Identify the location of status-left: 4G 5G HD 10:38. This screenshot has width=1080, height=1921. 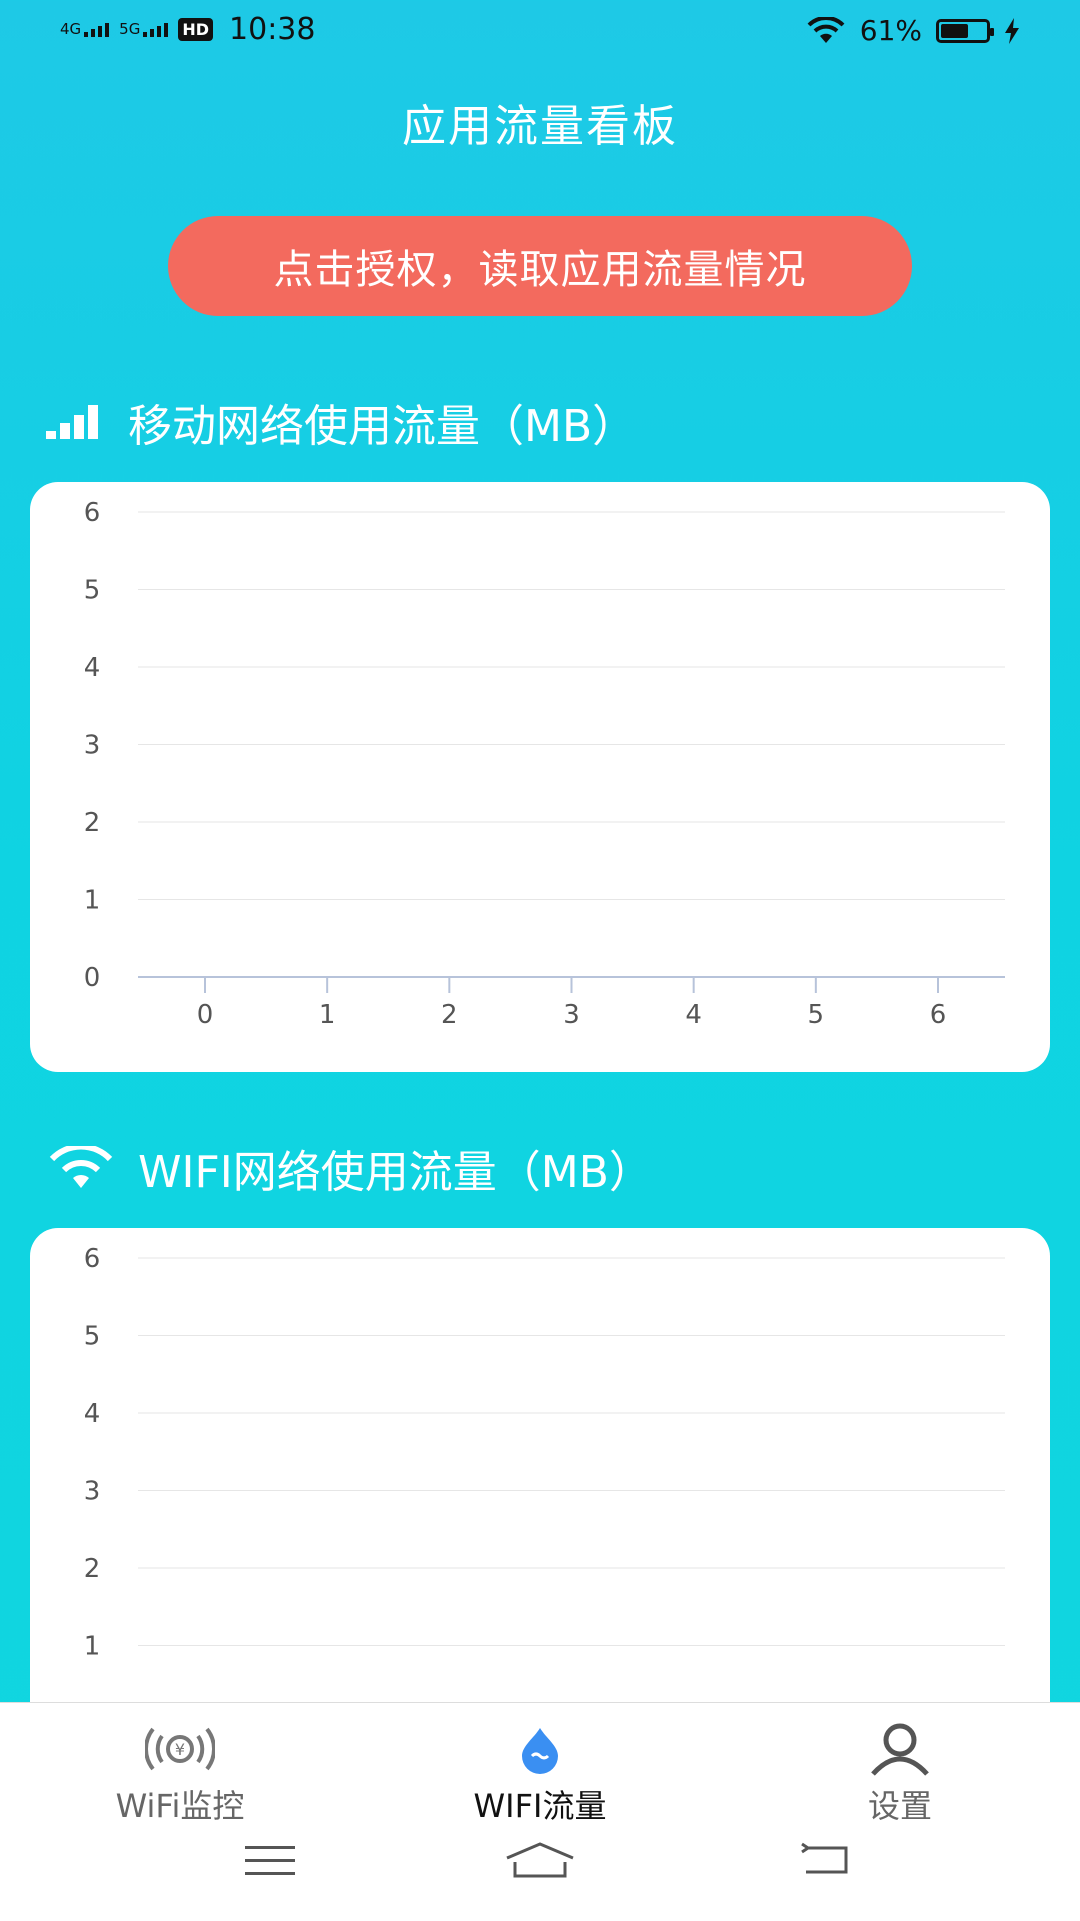
(187, 29).